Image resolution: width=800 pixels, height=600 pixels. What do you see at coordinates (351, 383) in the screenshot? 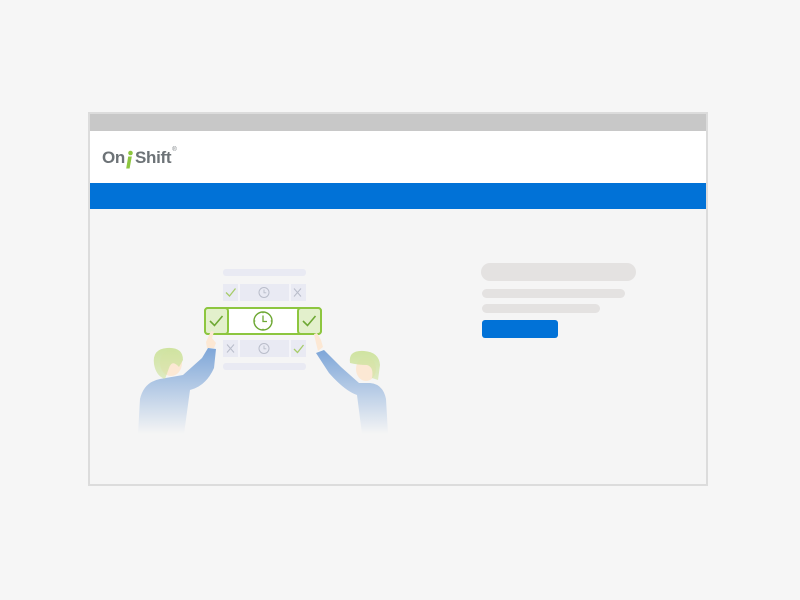
I see `person-illustration-right` at bounding box center [351, 383].